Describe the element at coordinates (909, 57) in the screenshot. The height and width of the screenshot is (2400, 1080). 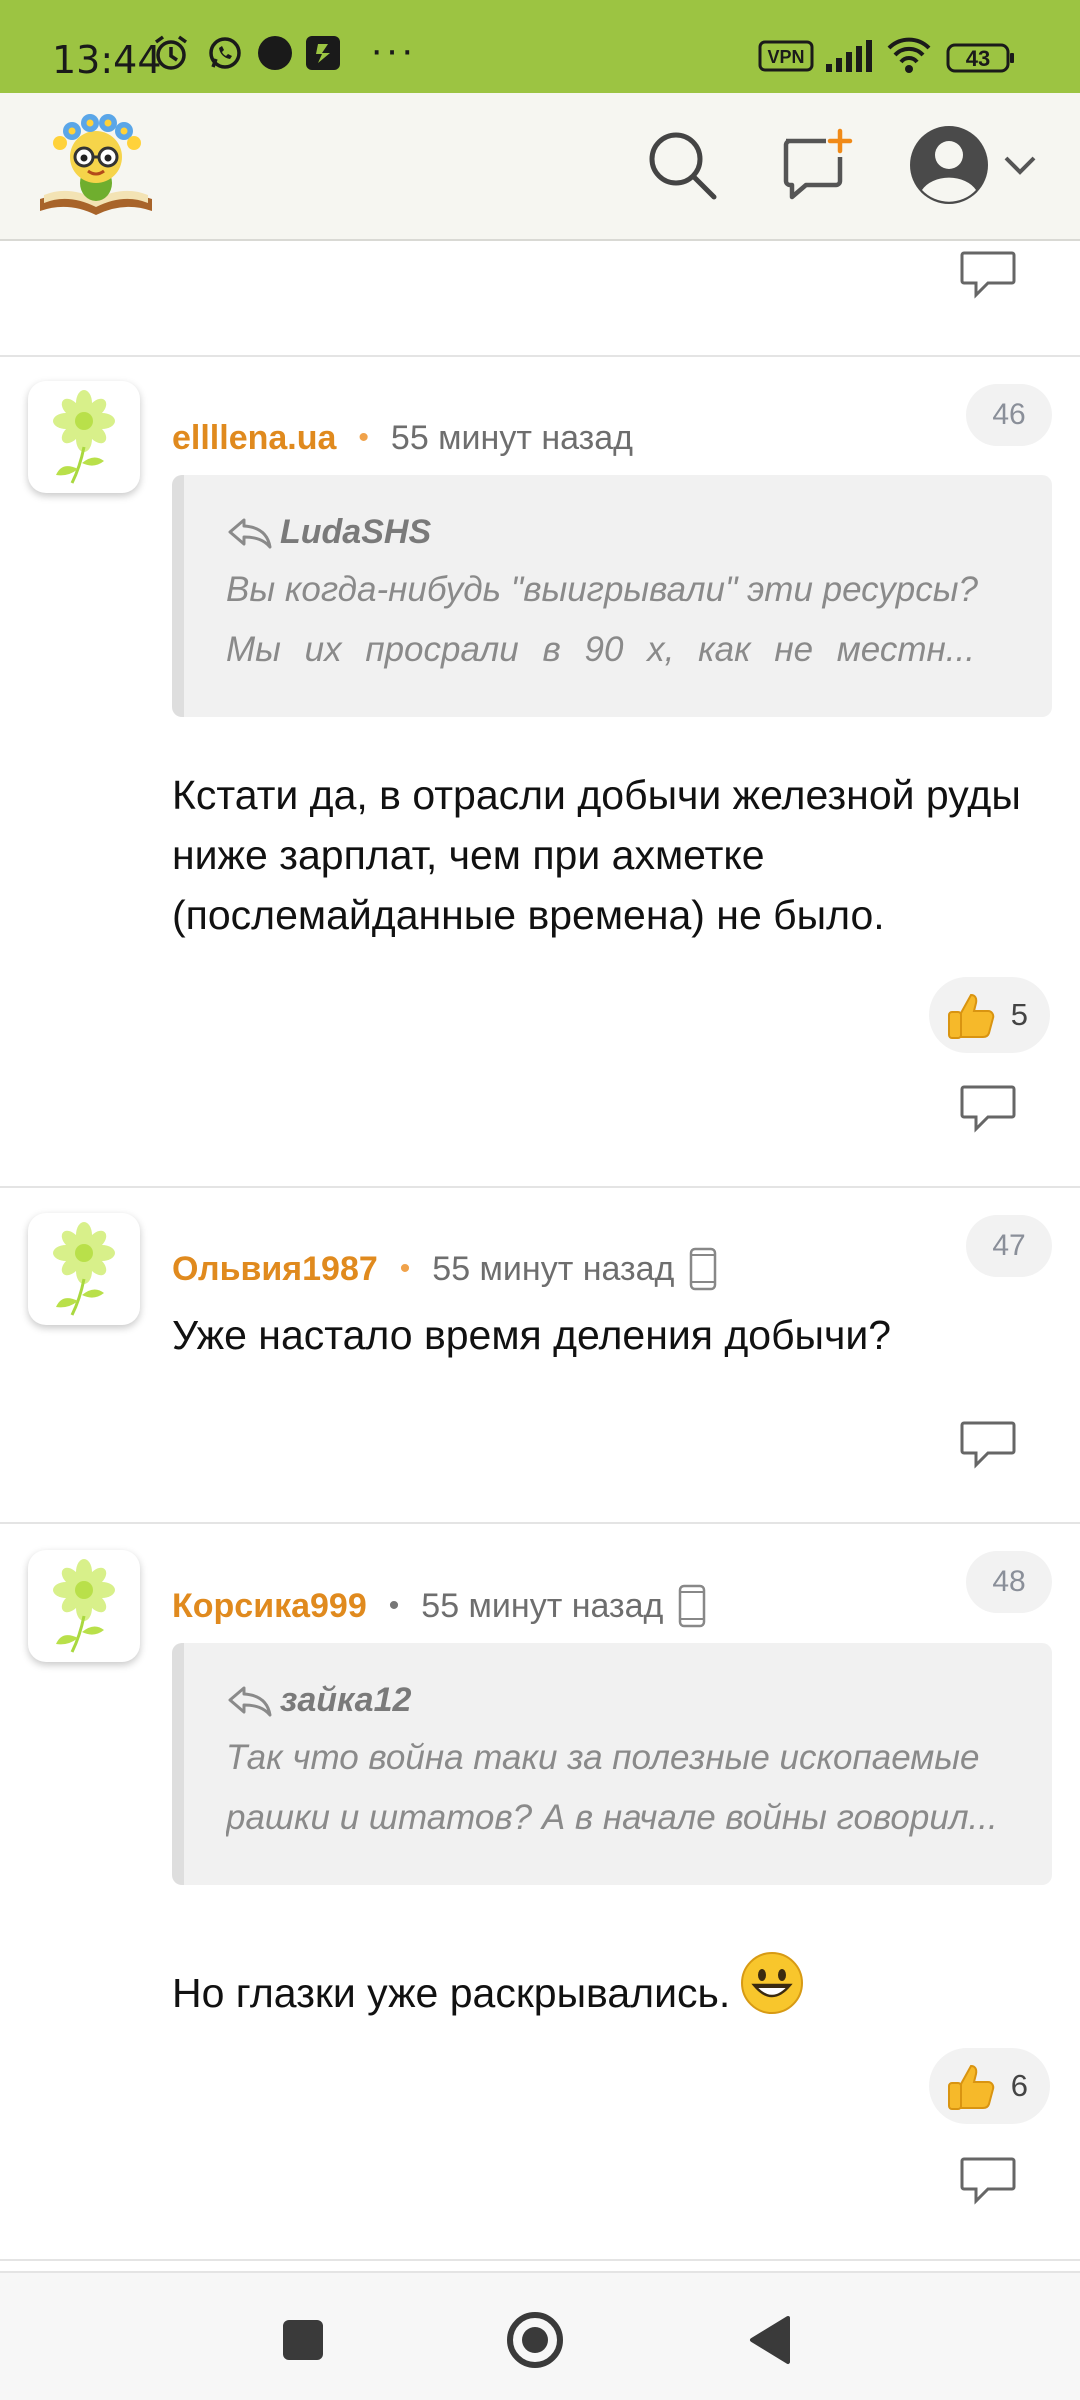
I see `wifi-icon` at that location.